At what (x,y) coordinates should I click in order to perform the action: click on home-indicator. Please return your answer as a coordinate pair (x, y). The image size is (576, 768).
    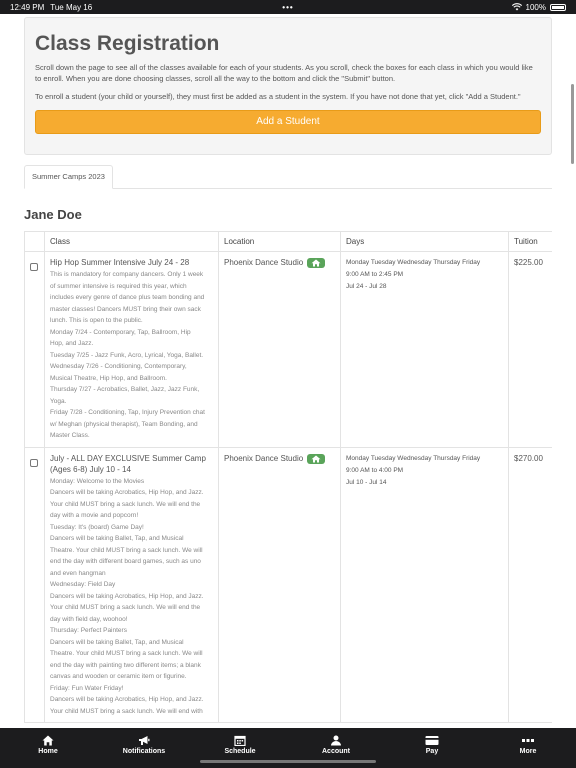
    Looking at the image, I should click on (288, 761).